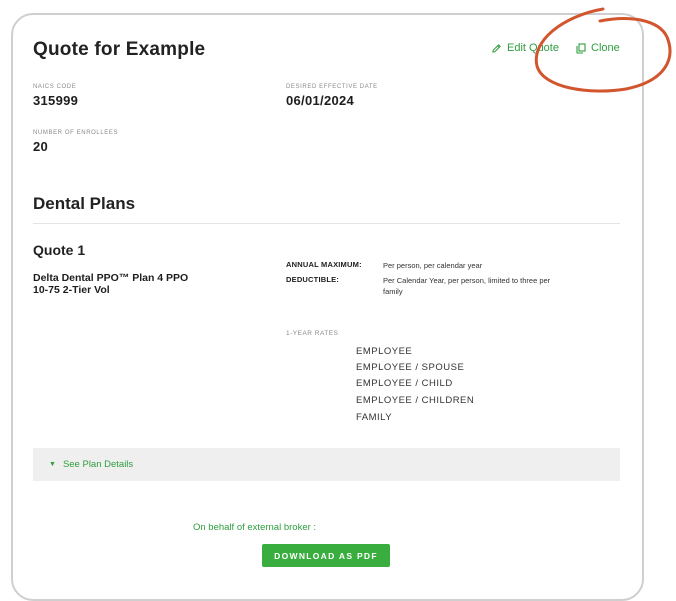 This screenshot has height=601, width=676. What do you see at coordinates (326, 464) in the screenshot?
I see `see-plan-details-toggle: ▼ See Plan Details` at bounding box center [326, 464].